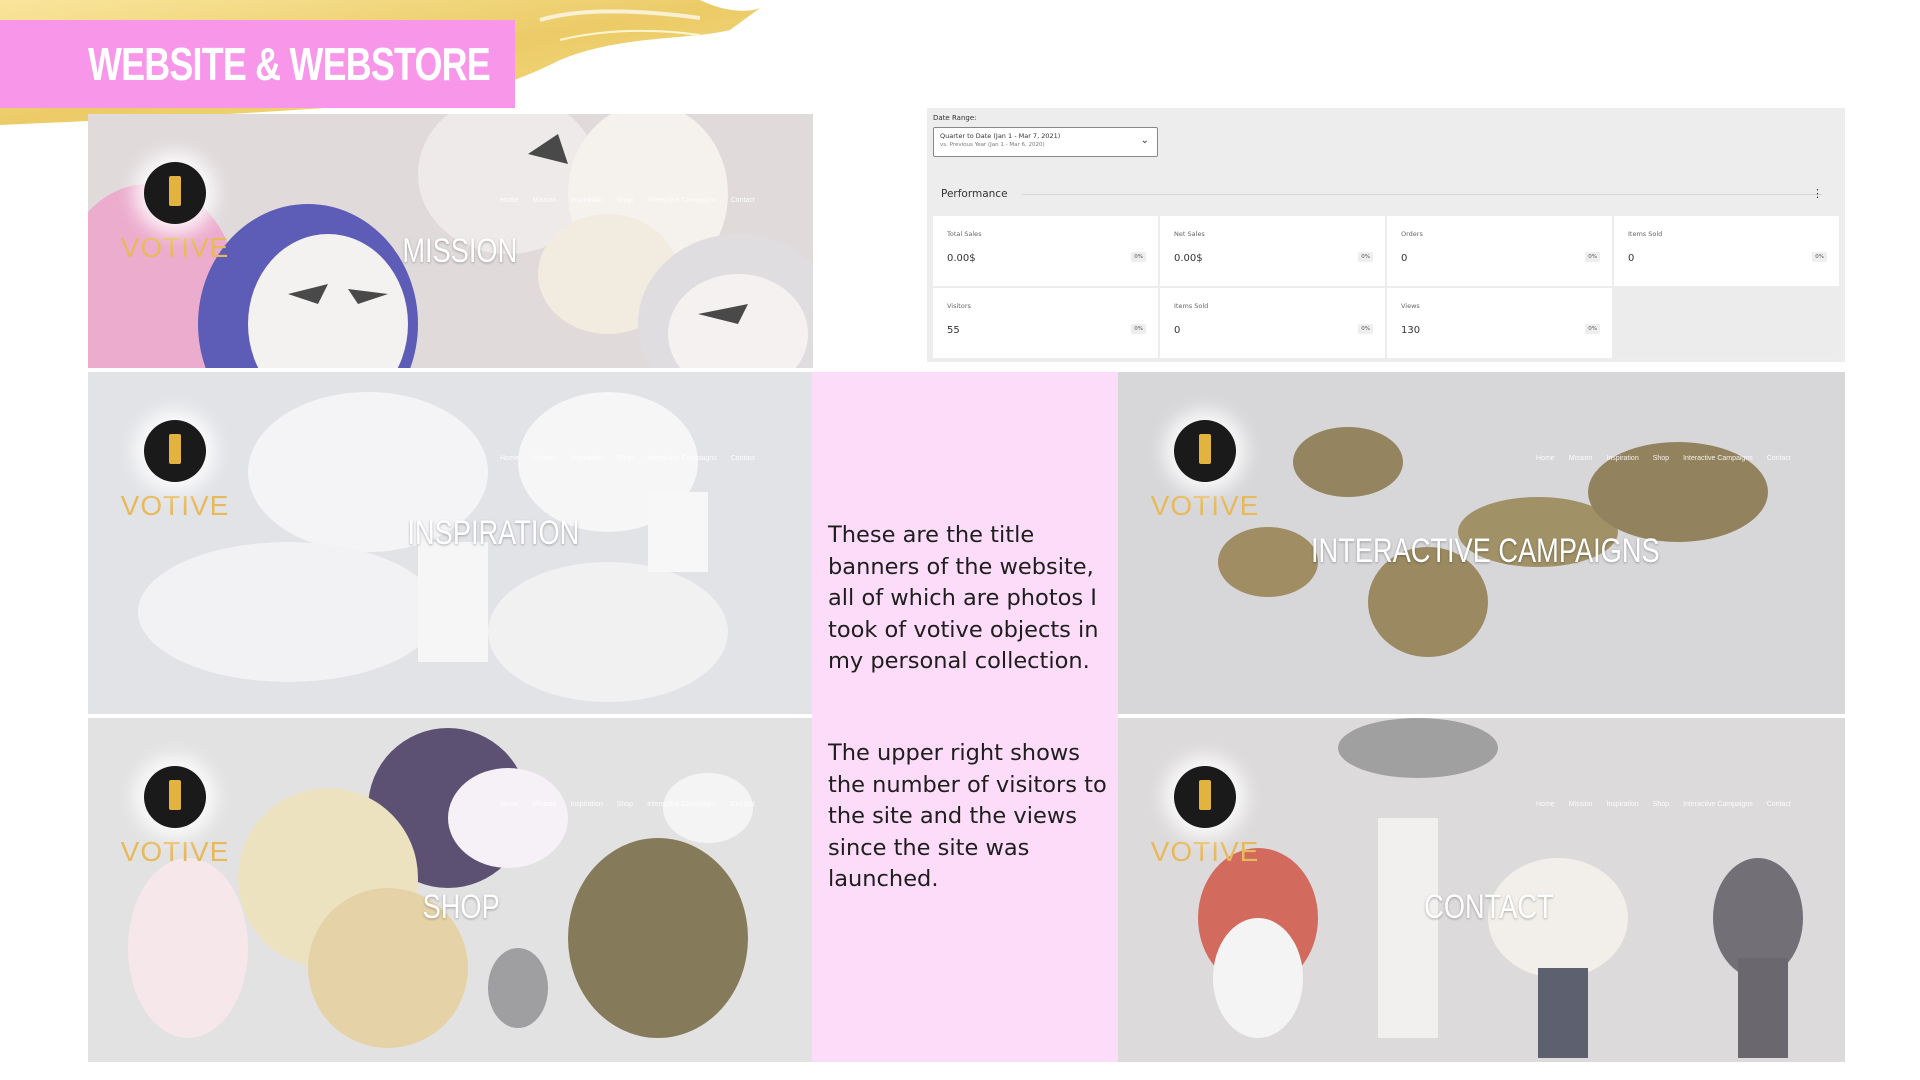  What do you see at coordinates (289, 64) in the screenshot?
I see `slide-title: WEBSITE & WEBSTORE` at bounding box center [289, 64].